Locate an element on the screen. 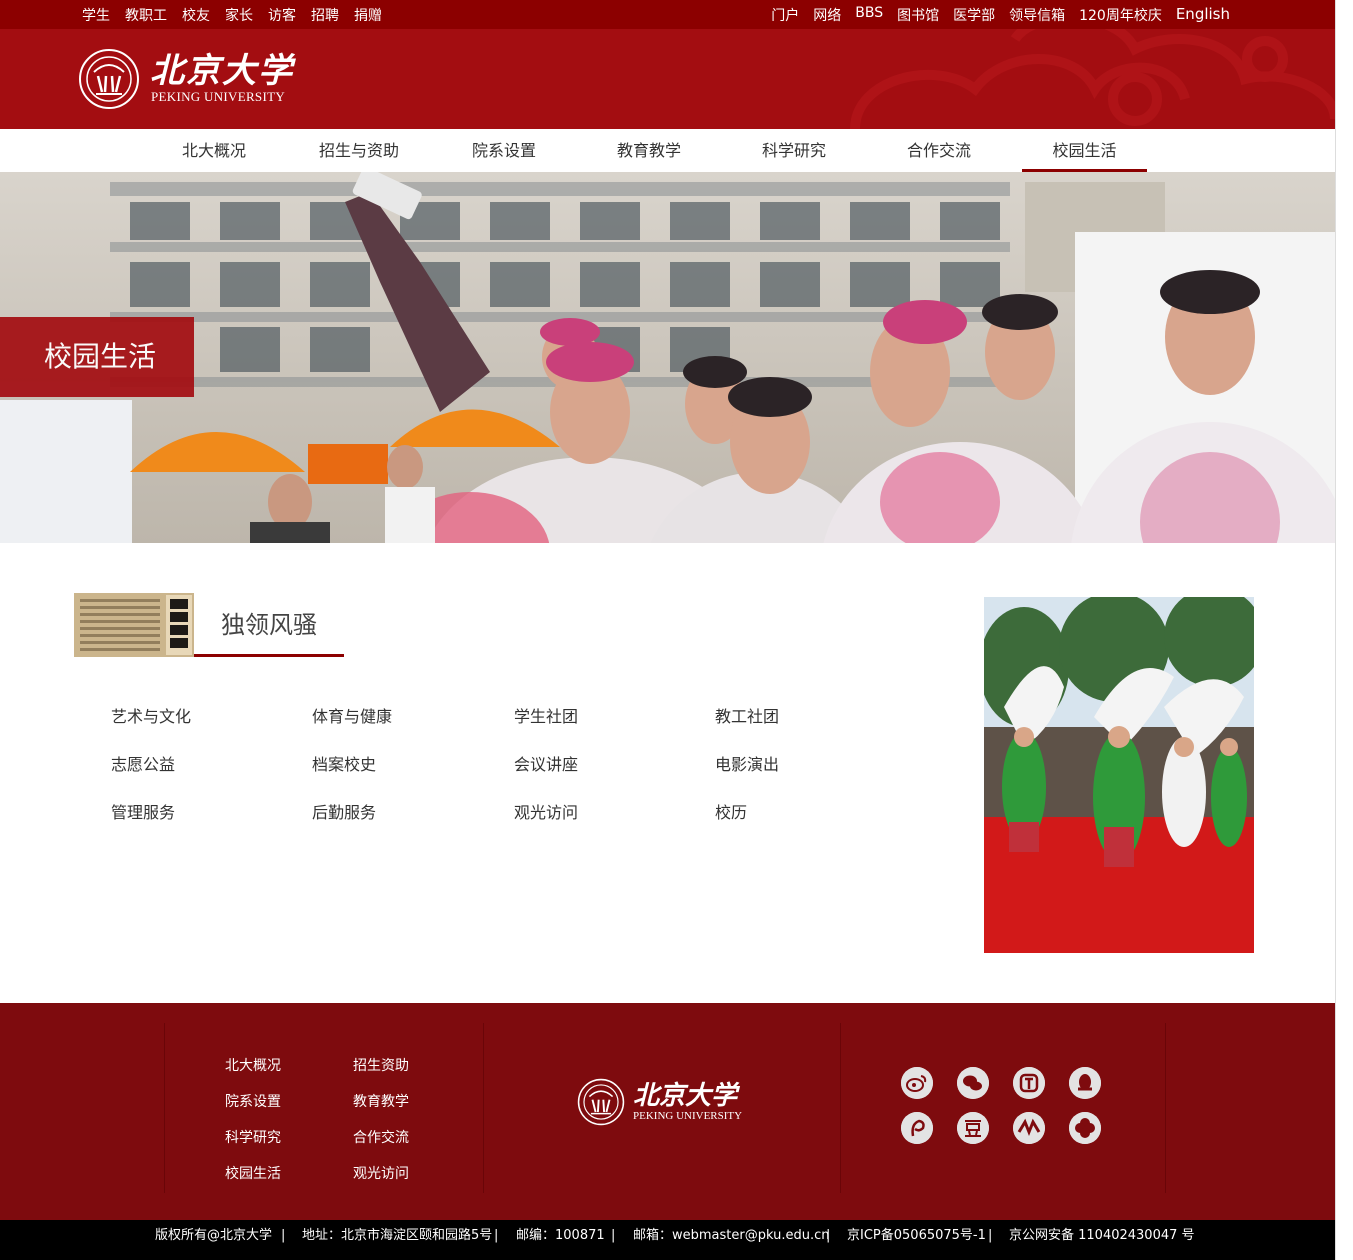  link-staff: 教职工 is located at coordinates (146, 15).